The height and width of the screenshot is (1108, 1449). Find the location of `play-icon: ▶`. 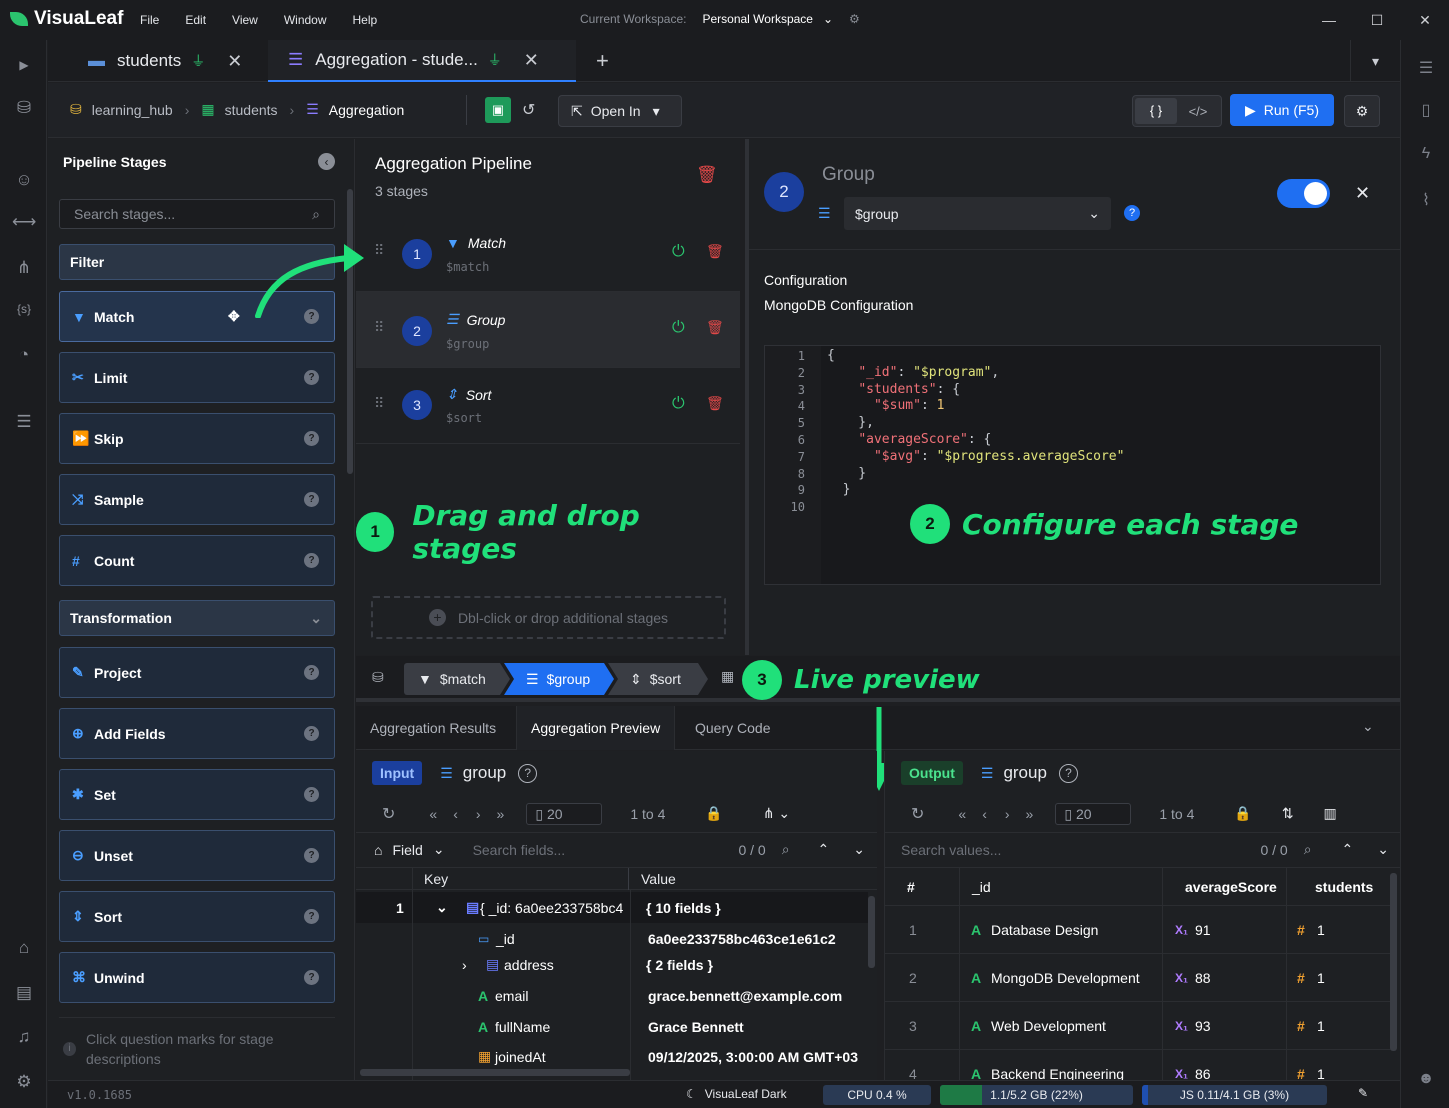

play-icon: ▶ is located at coordinates (24, 65).